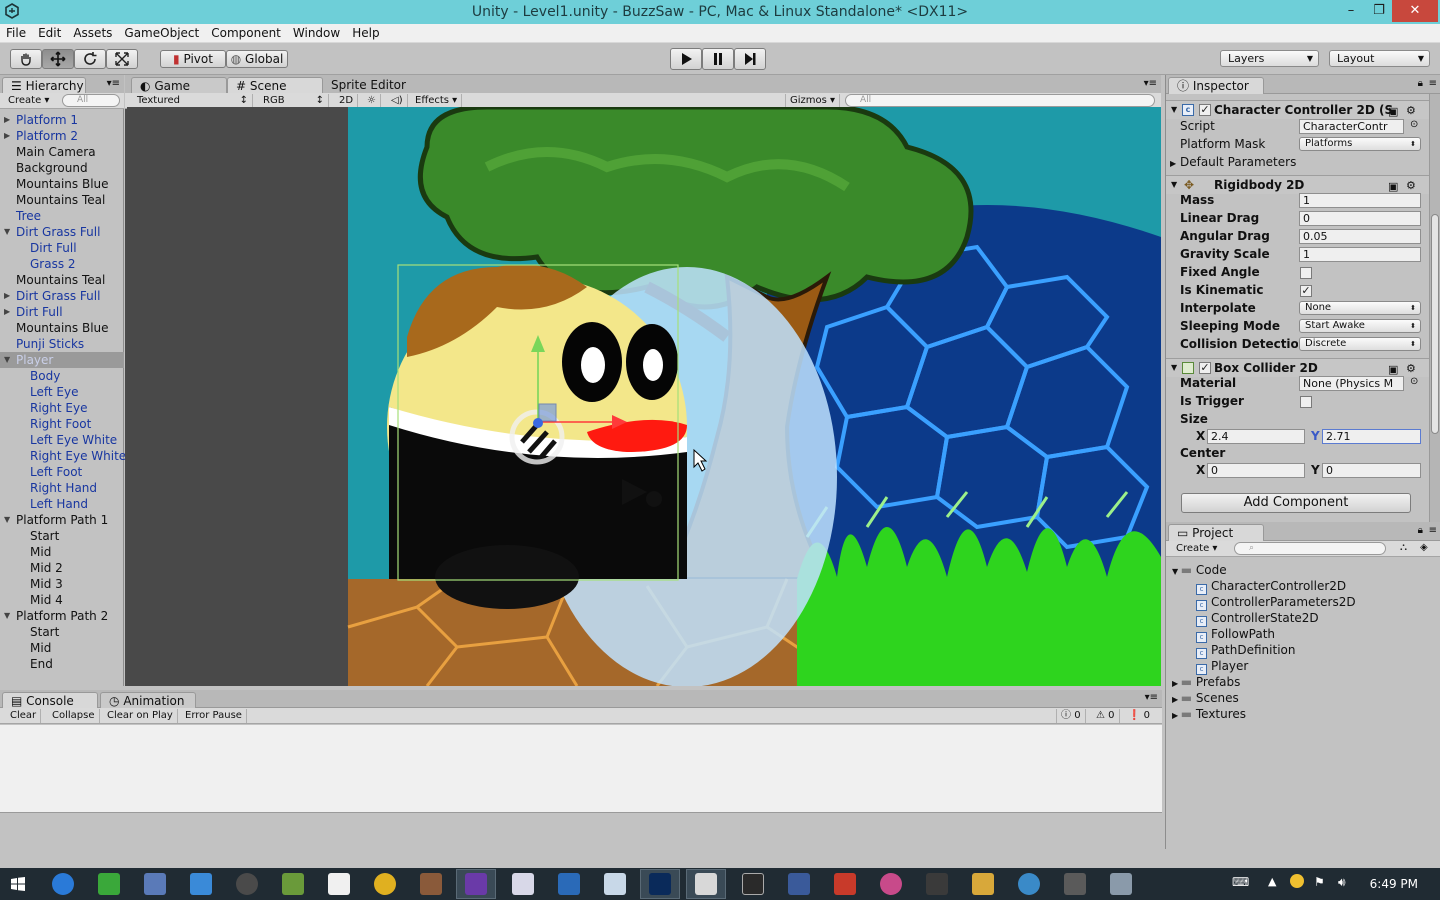 This screenshot has height=900, width=1440. What do you see at coordinates (1310, 548) in the screenshot?
I see `project-search-input: ⌕` at bounding box center [1310, 548].